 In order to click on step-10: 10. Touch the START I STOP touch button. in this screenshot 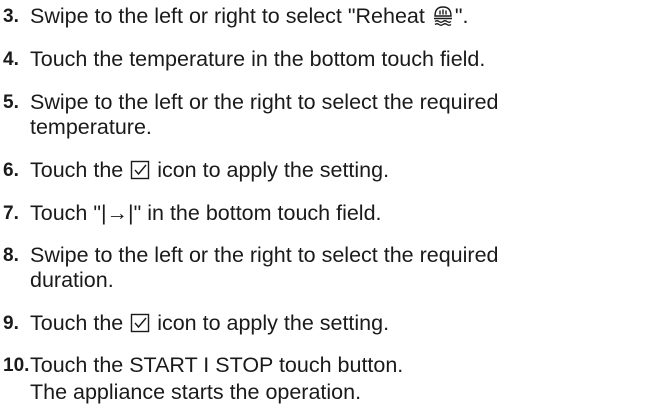, I will do `click(331, 365)`.